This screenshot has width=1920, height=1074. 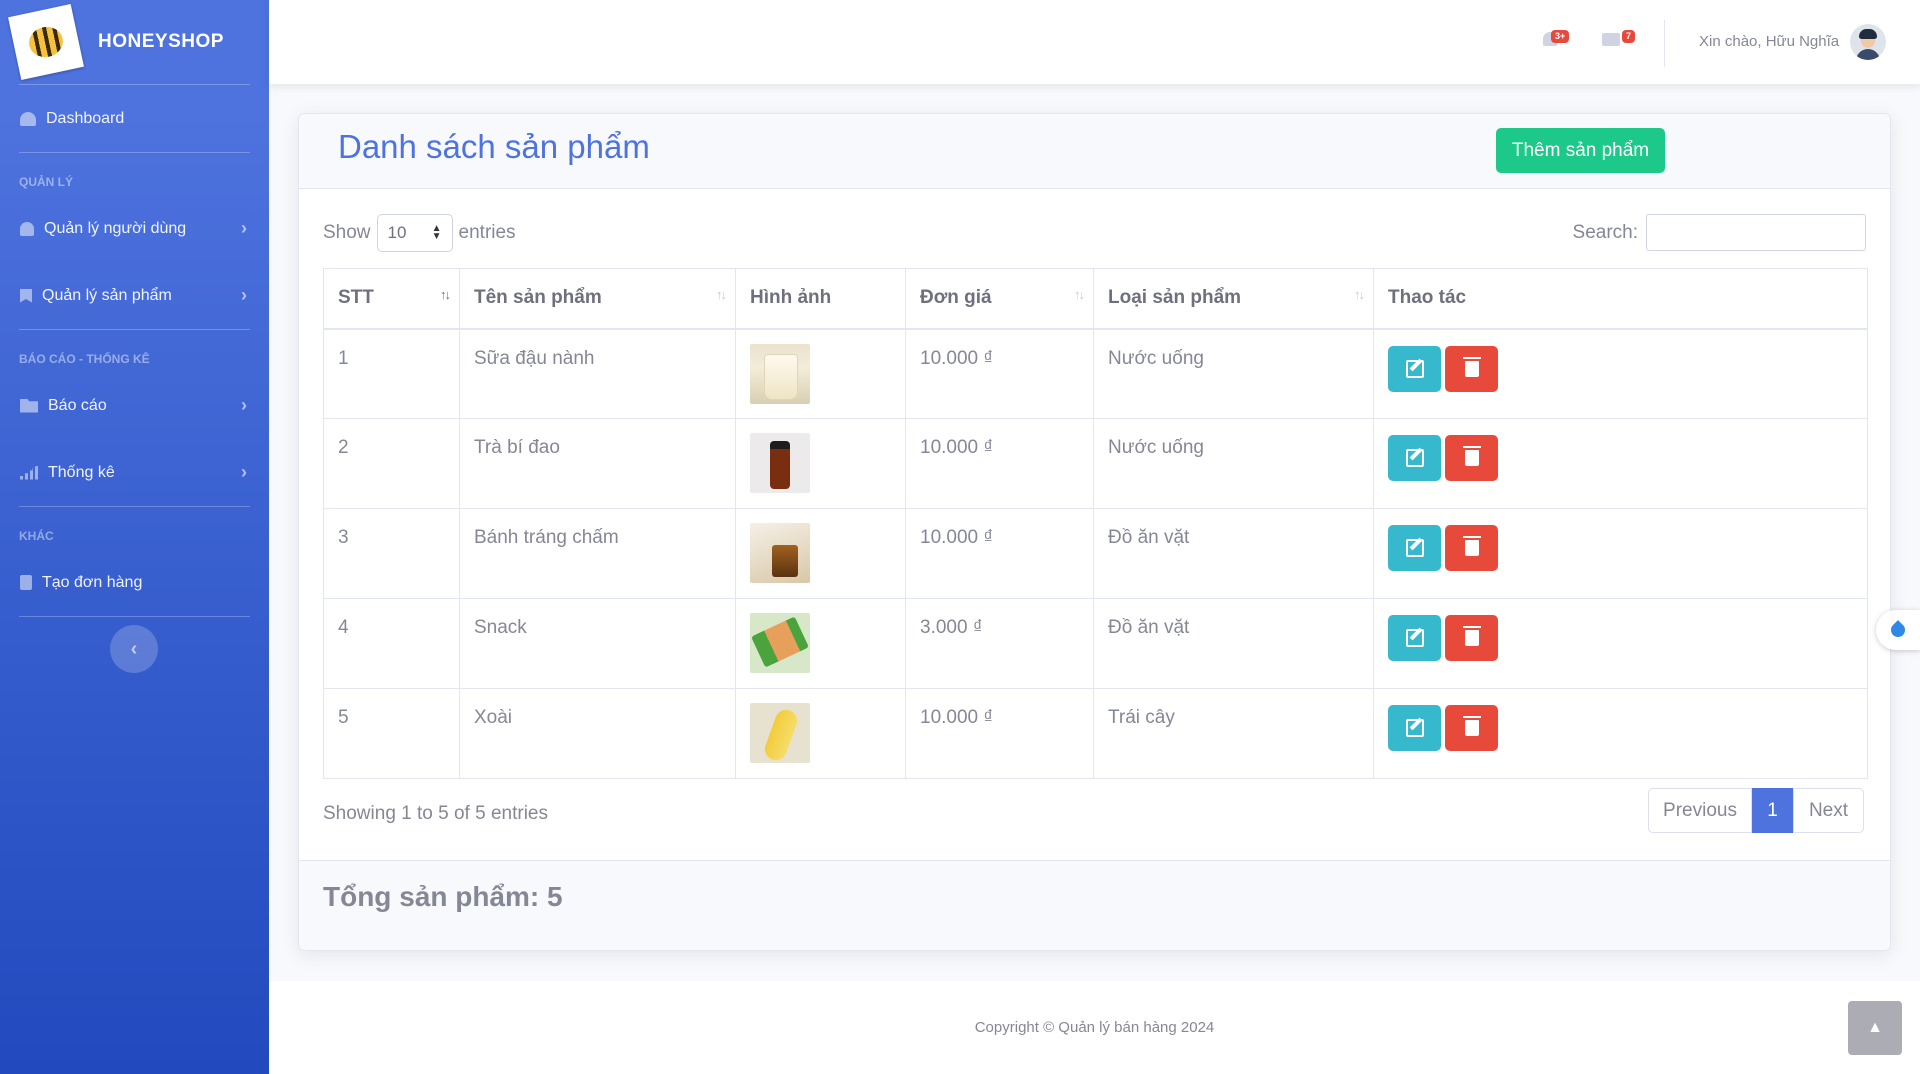 I want to click on sidebar-item-orders: Tạo đơn hàng, so click(x=134, y=582).